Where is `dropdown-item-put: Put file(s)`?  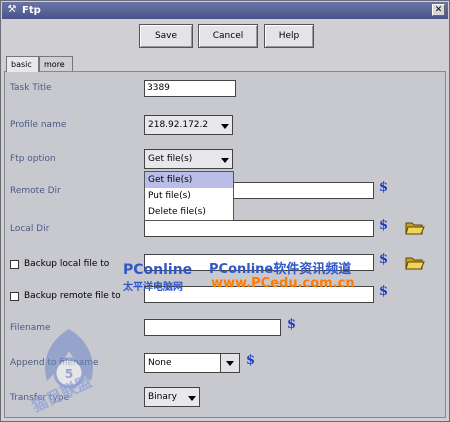 dropdown-item-put: Put file(s) is located at coordinates (189, 196).